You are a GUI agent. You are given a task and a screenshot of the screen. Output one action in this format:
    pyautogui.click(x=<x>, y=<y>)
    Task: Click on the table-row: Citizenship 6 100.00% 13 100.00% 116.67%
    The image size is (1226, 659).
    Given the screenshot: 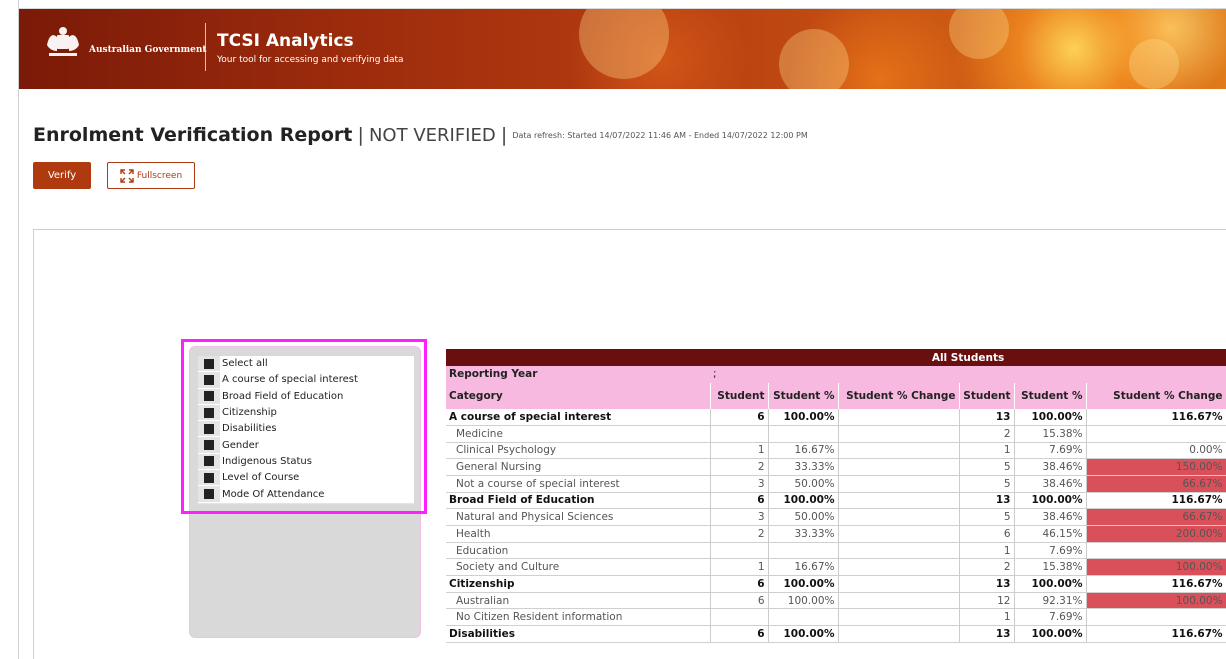 What is the action you would take?
    pyautogui.click(x=836, y=584)
    